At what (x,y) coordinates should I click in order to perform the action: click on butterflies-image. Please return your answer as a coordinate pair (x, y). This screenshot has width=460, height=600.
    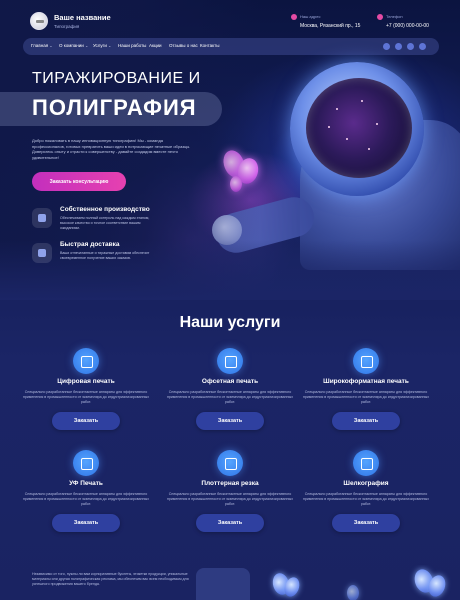
    Looking at the image, I should click on (357, 582).